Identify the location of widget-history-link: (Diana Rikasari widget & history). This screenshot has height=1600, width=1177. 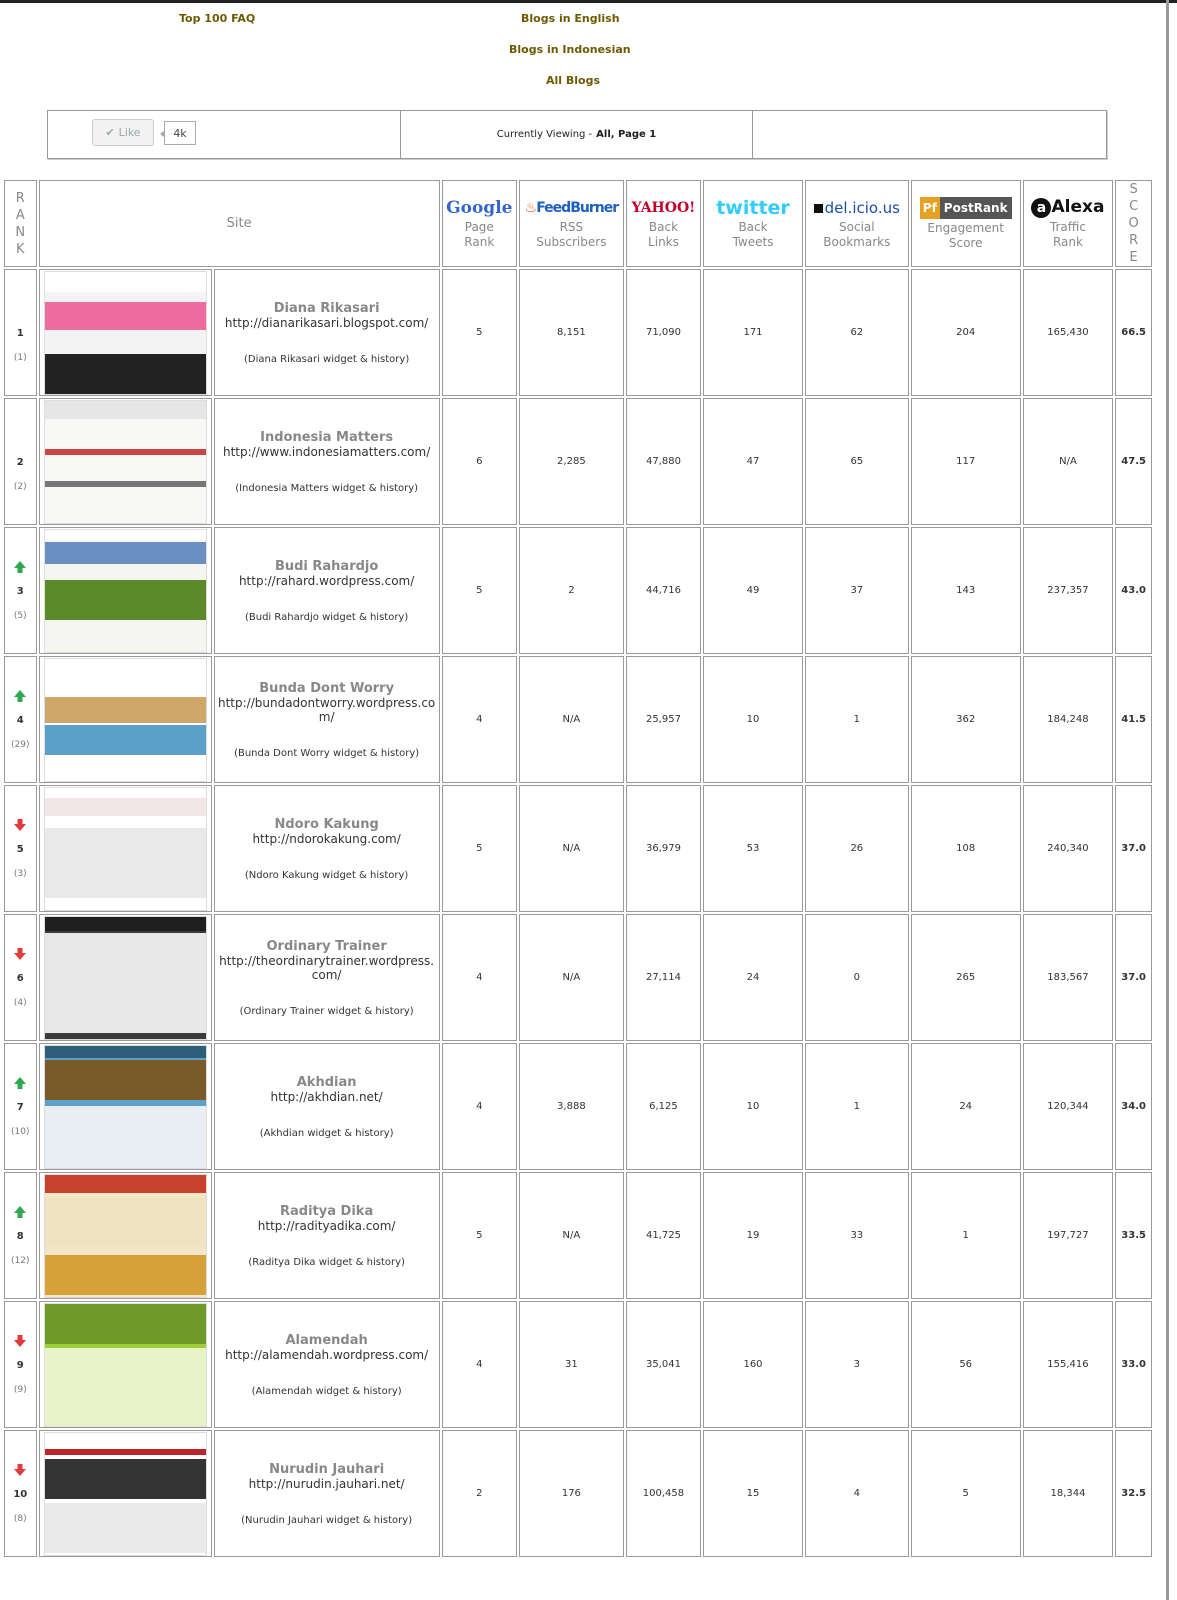
(327, 359).